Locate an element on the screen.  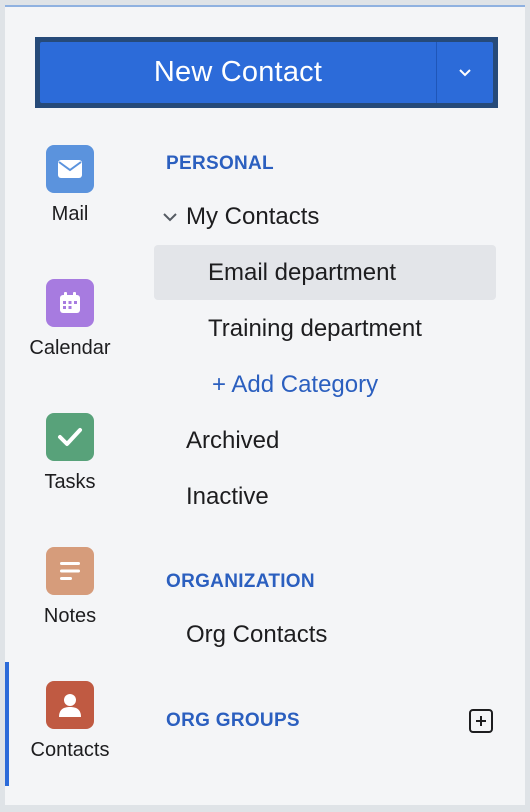
tree-item-my-contacts: My Contacts is located at coordinates (240, 217).